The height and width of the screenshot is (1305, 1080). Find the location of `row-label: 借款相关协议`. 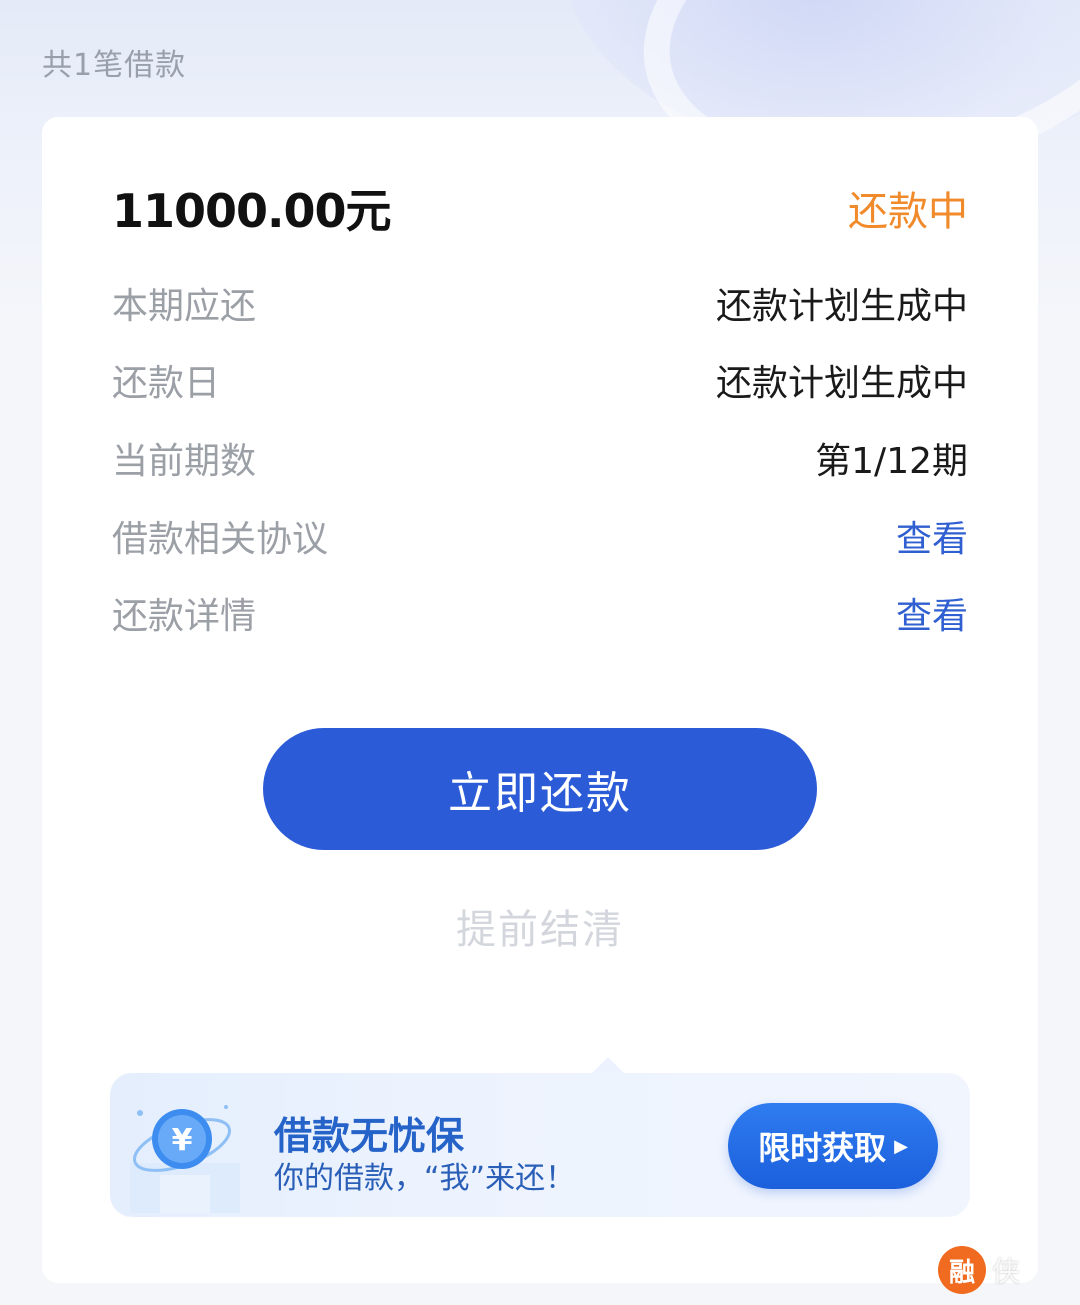

row-label: 借款相关协议 is located at coordinates (220, 539).